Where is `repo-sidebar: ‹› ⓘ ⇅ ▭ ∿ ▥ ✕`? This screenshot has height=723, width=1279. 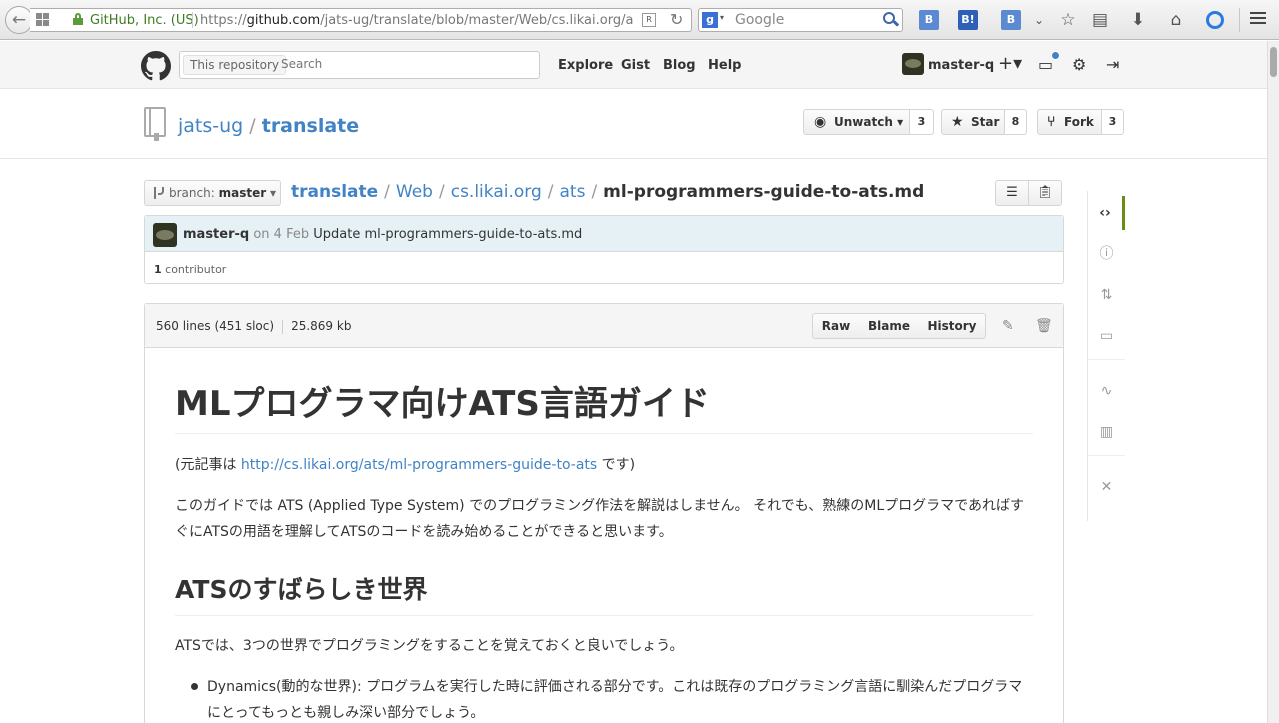 repo-sidebar: ‹› ⓘ ⇅ ▭ ∿ ▥ ✕ is located at coordinates (1106, 356).